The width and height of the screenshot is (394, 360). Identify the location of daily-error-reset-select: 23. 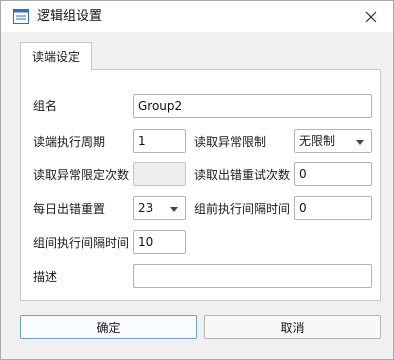
(159, 208).